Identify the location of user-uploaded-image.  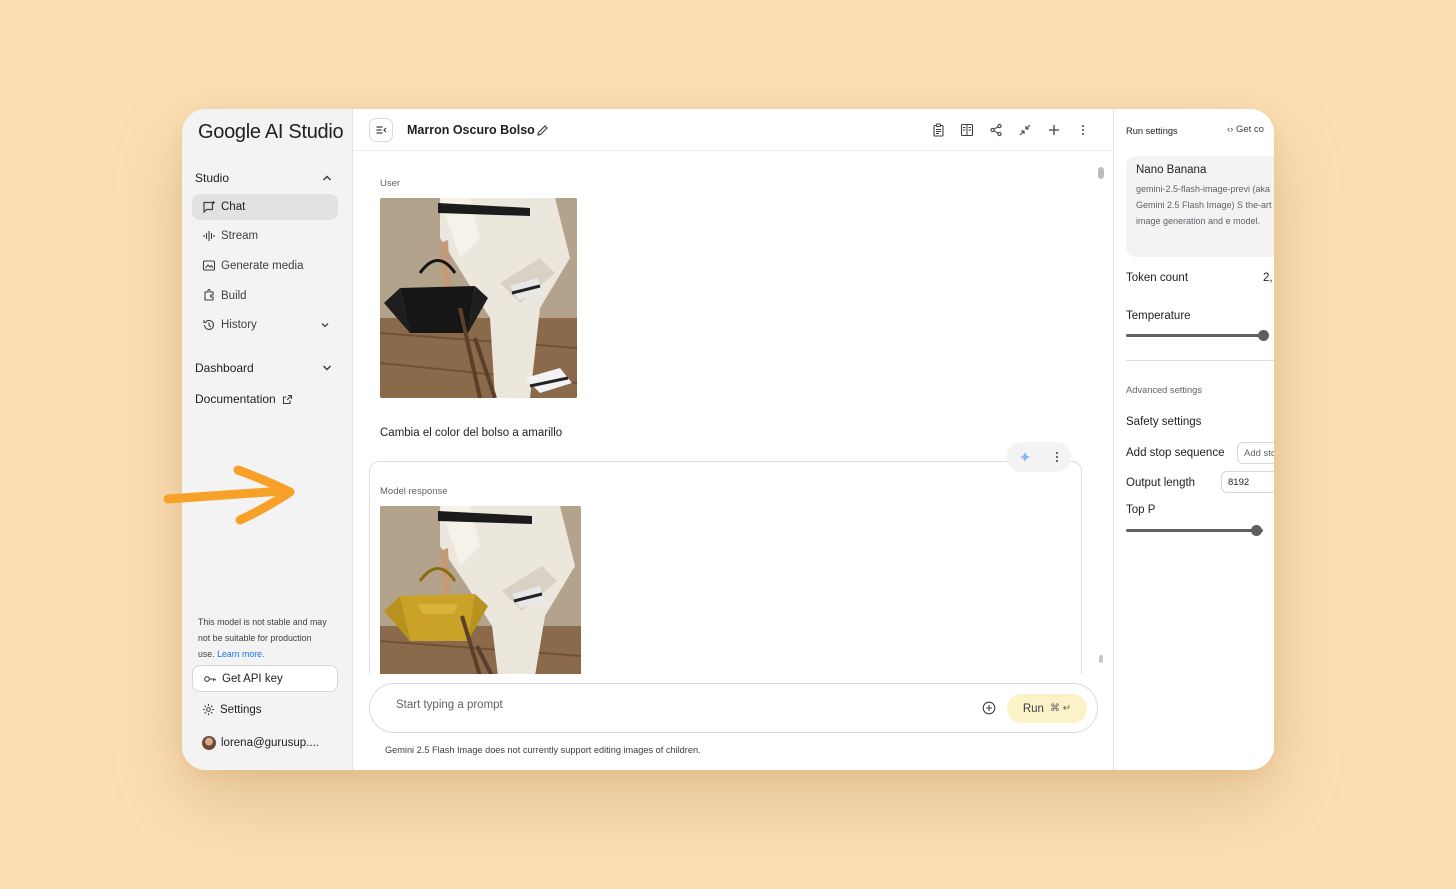
(478, 298).